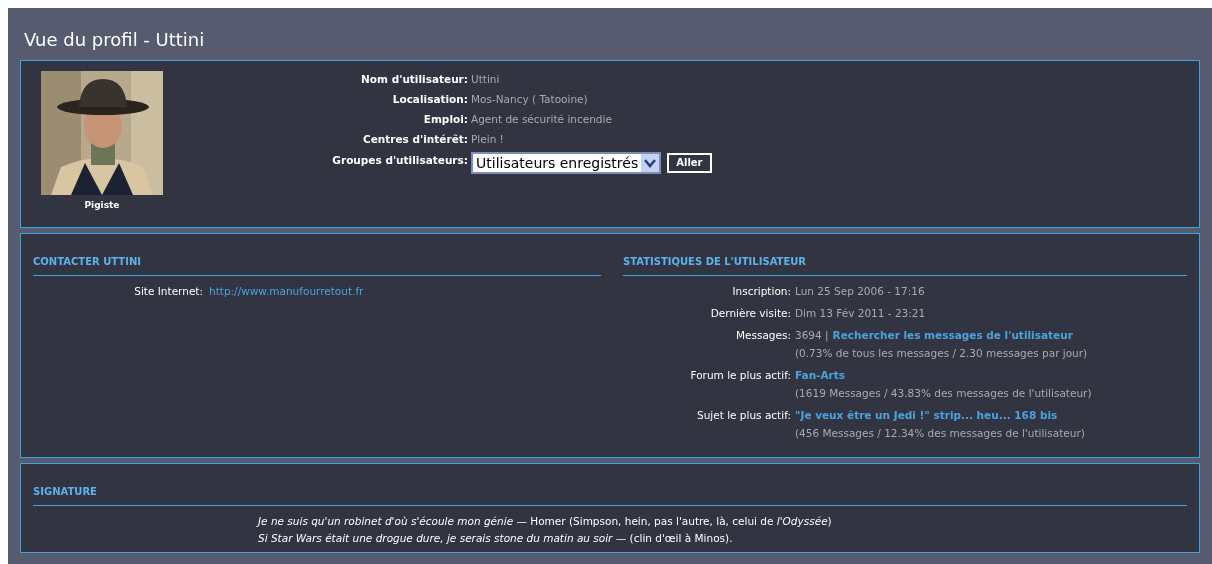  I want to click on stat-label: Sujet le plus actif:, so click(743, 415).